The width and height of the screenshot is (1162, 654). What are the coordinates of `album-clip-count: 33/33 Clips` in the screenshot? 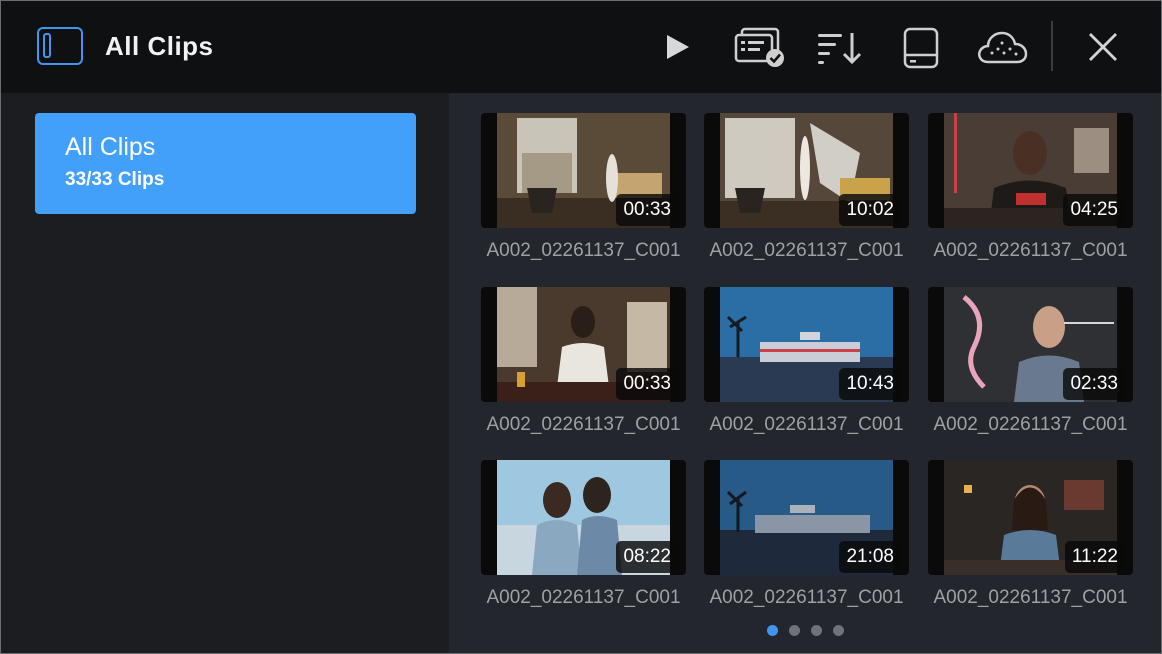 It's located at (115, 179).